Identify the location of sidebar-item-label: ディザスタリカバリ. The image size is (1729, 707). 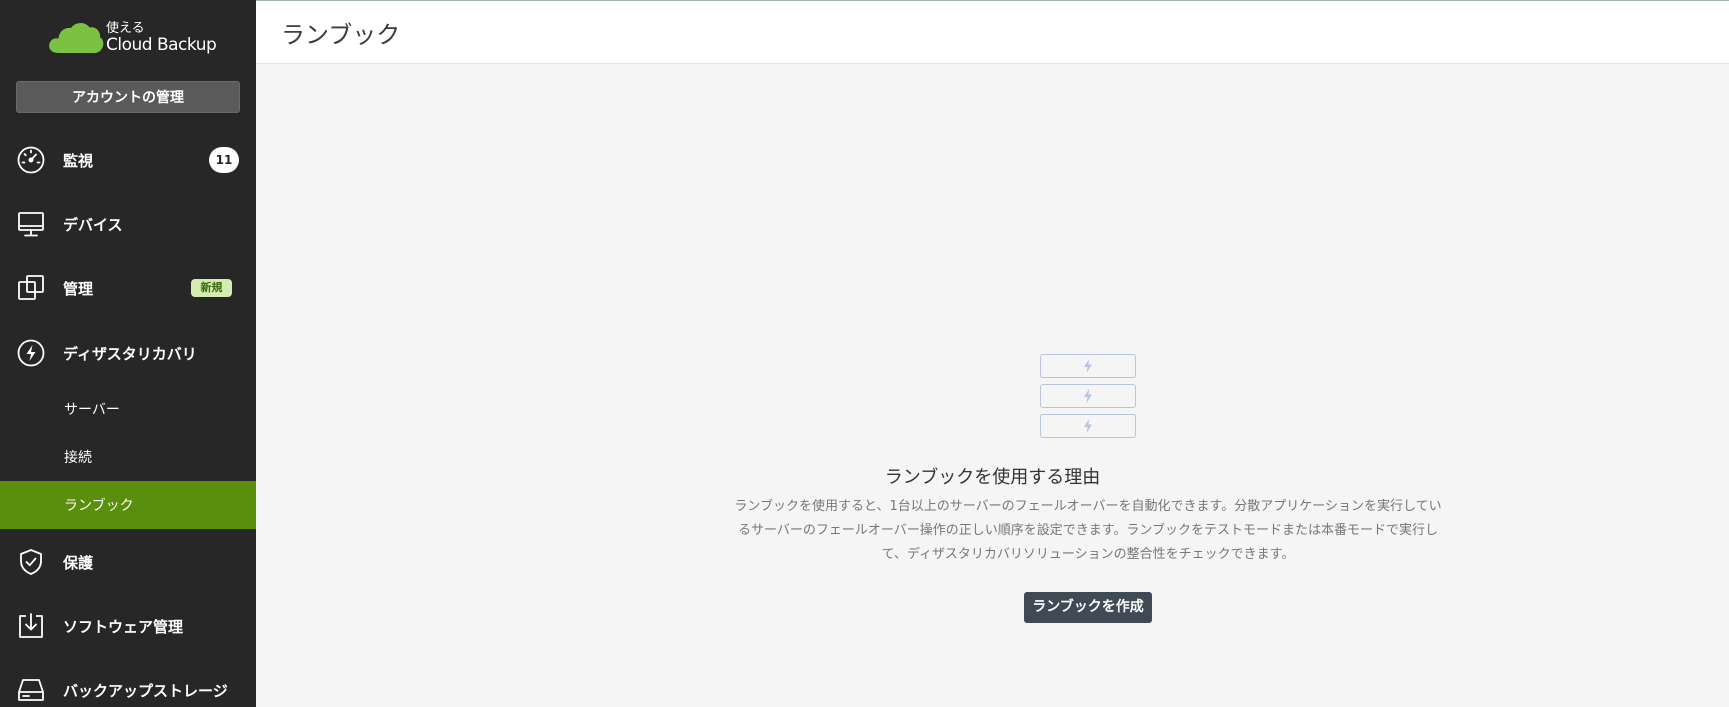
(130, 353).